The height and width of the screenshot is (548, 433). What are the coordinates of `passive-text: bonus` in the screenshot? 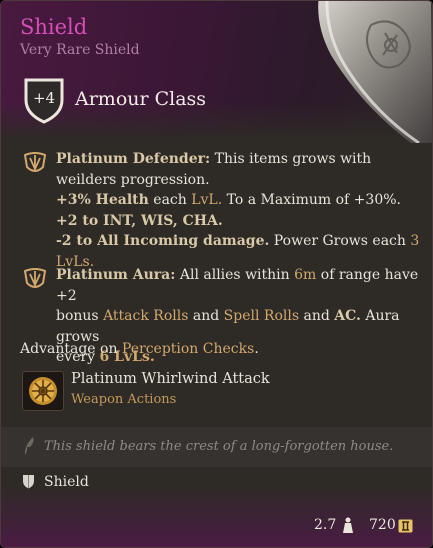 It's located at (80, 316).